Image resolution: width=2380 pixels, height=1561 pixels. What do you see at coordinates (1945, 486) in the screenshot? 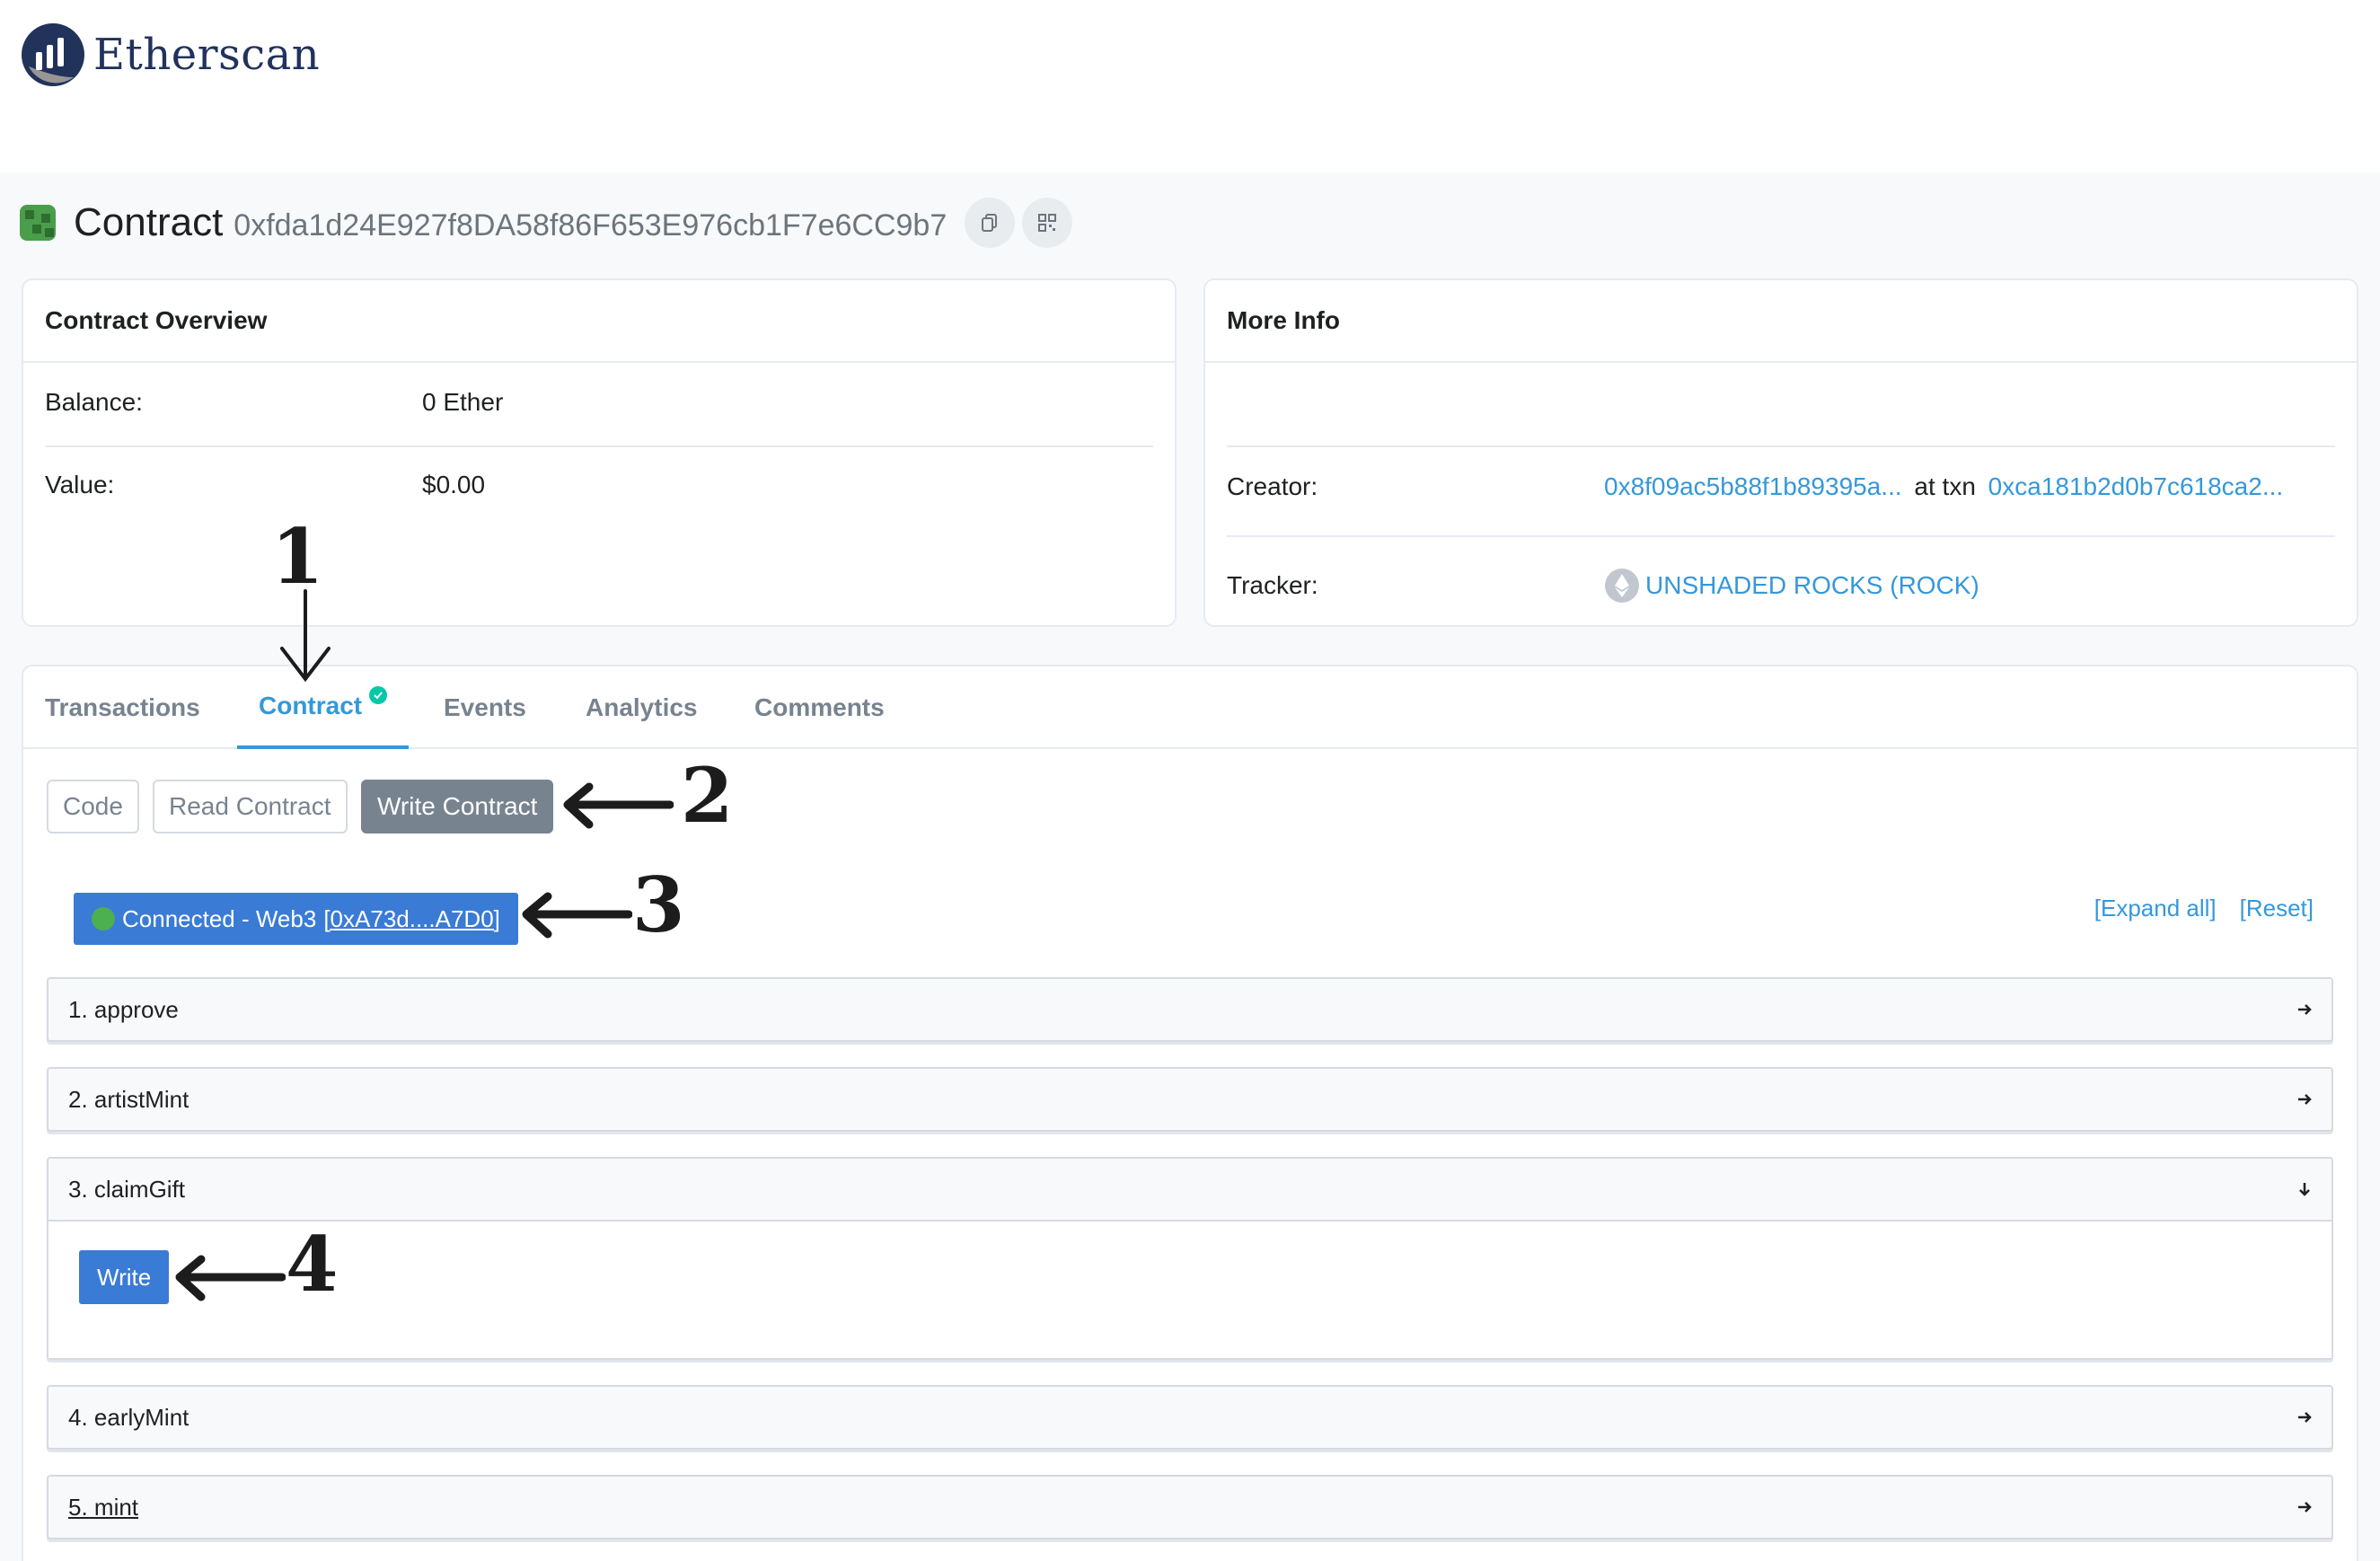
I see `at-txn-label: at txn` at bounding box center [1945, 486].